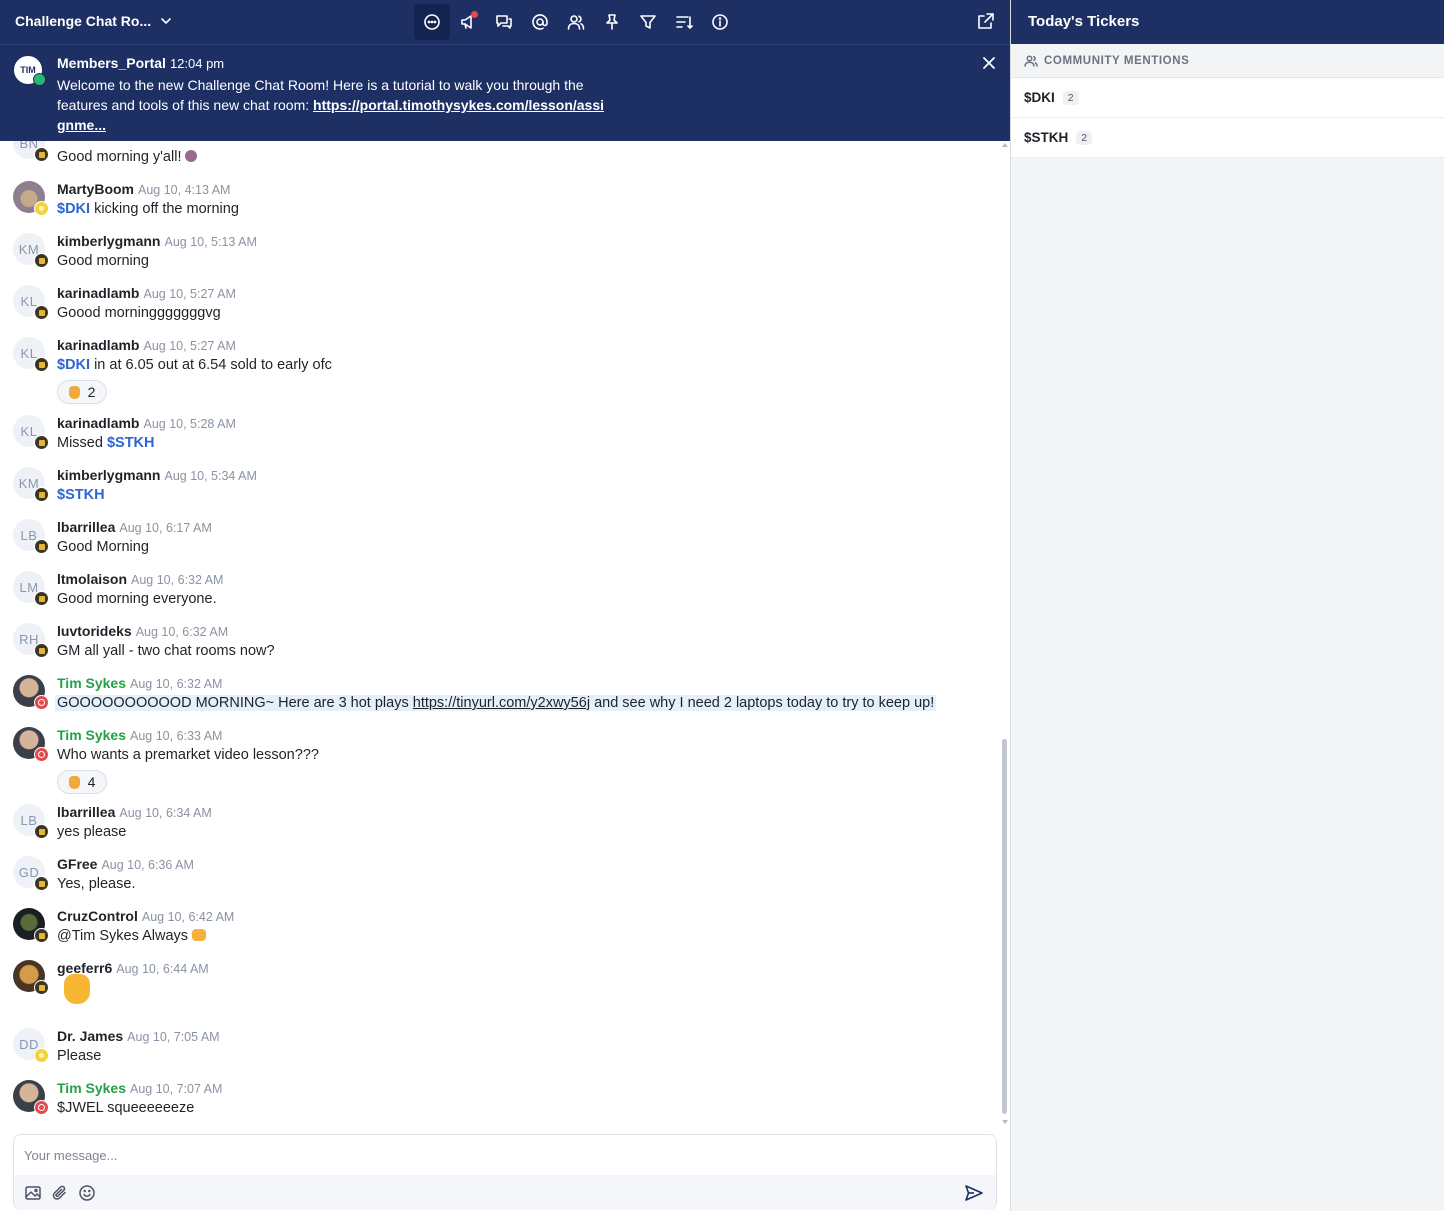  Describe the element at coordinates (94, 631) in the screenshot. I see `username: luvtorideks` at that location.